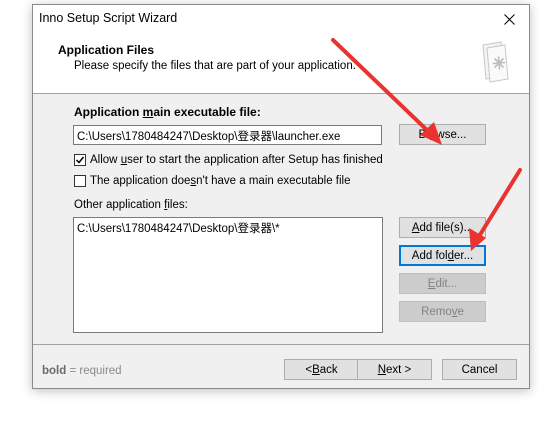 This screenshot has height=428, width=545. Describe the element at coordinates (386, 91) in the screenshot. I see `arrow-to-browse-icon` at that location.